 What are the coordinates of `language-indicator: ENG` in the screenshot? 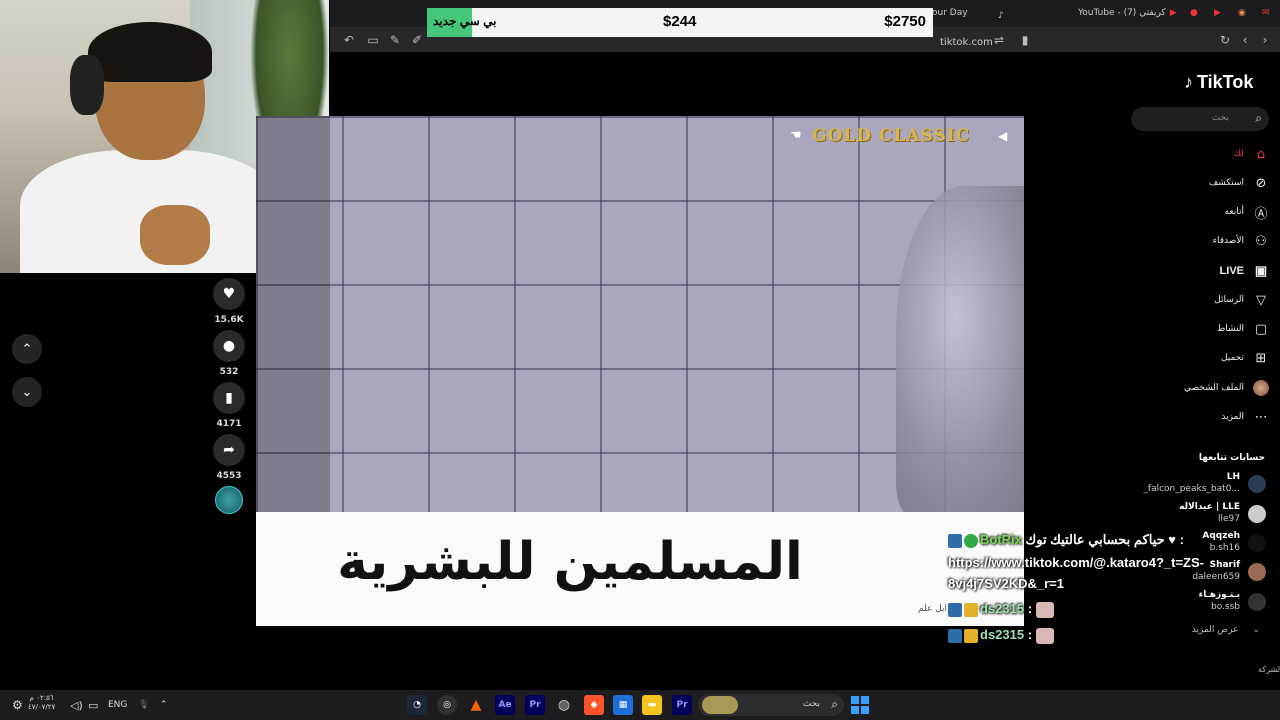 It's located at (117, 705).